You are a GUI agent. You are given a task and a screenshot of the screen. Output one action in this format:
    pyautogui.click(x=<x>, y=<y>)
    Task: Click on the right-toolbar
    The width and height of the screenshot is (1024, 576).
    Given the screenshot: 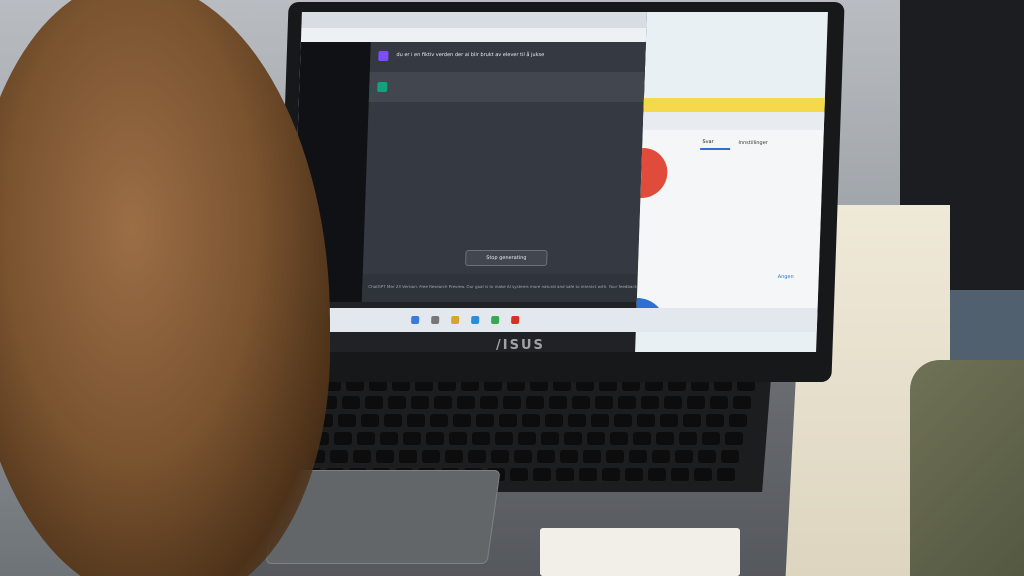 What is the action you would take?
    pyautogui.click(x=733, y=121)
    